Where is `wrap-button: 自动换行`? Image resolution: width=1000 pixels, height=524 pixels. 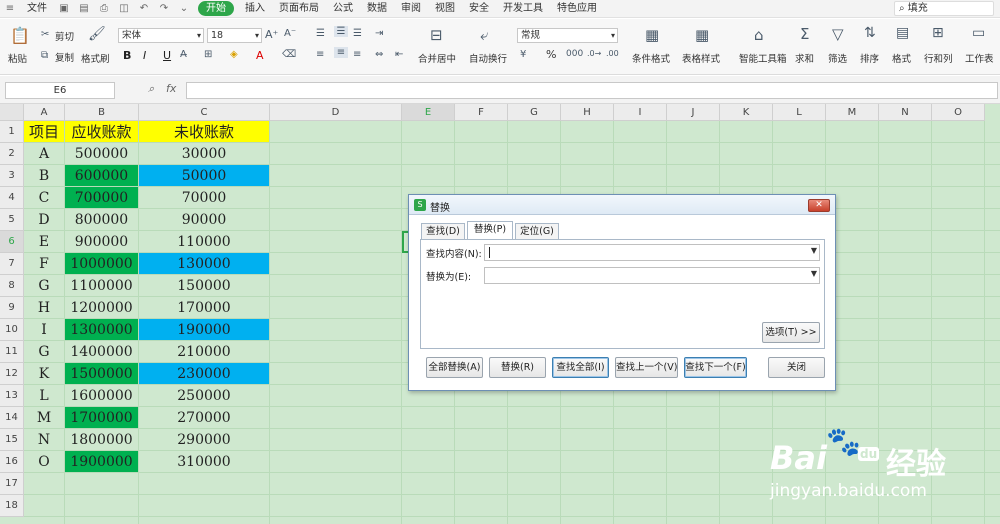 wrap-button: 自动换行 is located at coordinates (488, 58).